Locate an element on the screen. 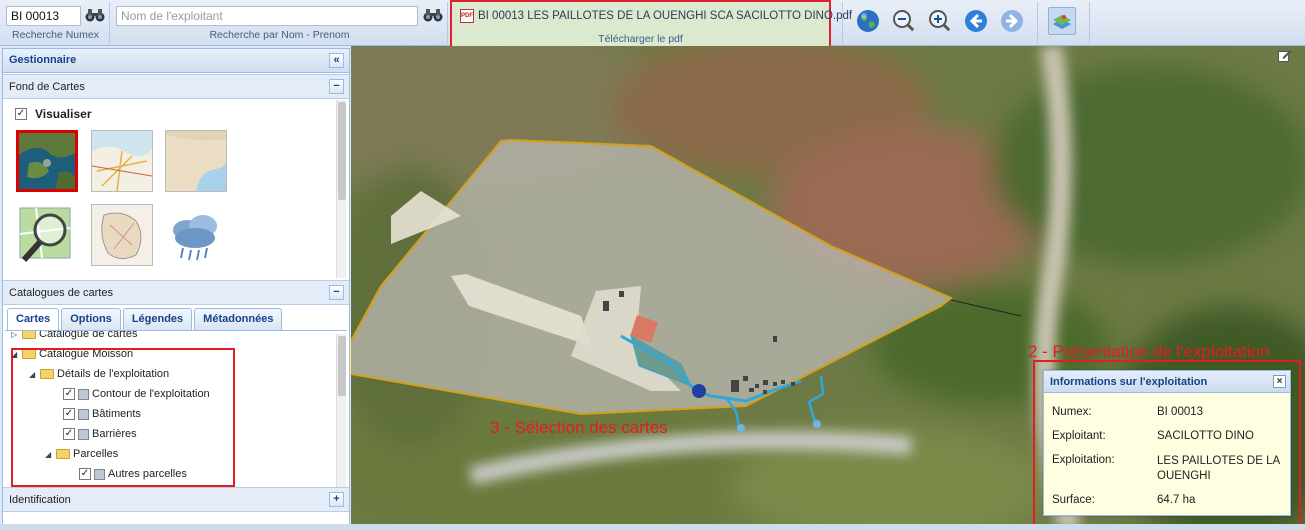 The height and width of the screenshot is (530, 1305). manager-title: Gestionnaire is located at coordinates (43, 60).